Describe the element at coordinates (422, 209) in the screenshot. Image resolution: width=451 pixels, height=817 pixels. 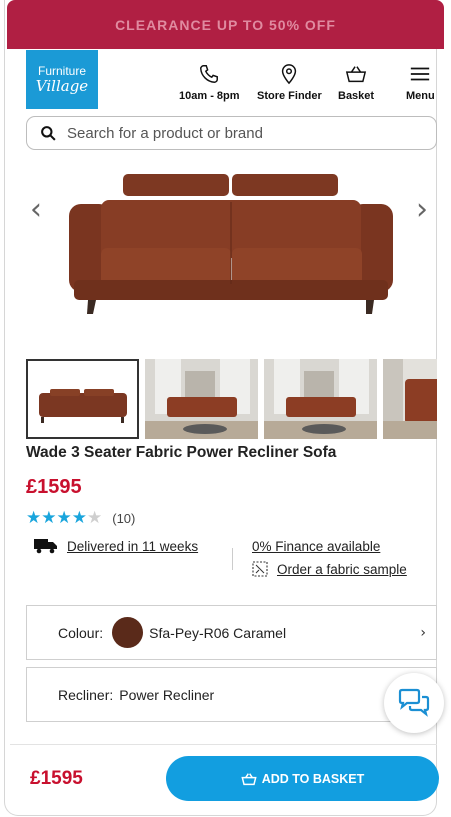
I see `gallery-next-arrow: ›` at that location.